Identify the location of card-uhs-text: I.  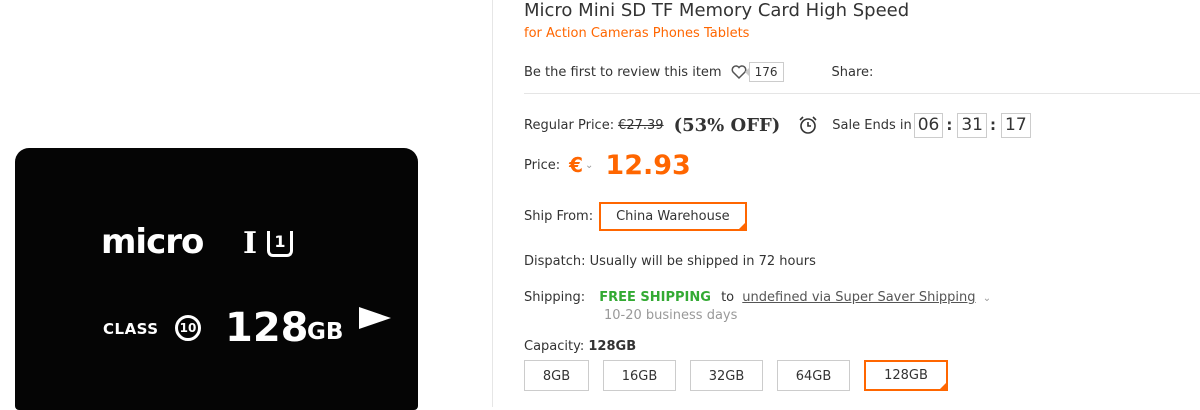
(250, 243).